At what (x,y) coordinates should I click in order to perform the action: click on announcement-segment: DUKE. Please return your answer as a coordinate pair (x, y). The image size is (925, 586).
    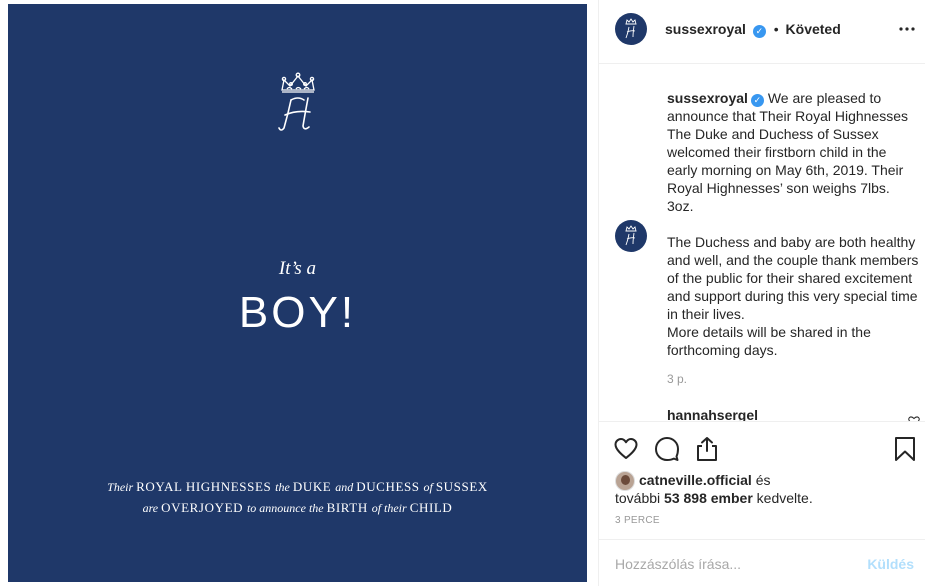
    Looking at the image, I should click on (314, 486).